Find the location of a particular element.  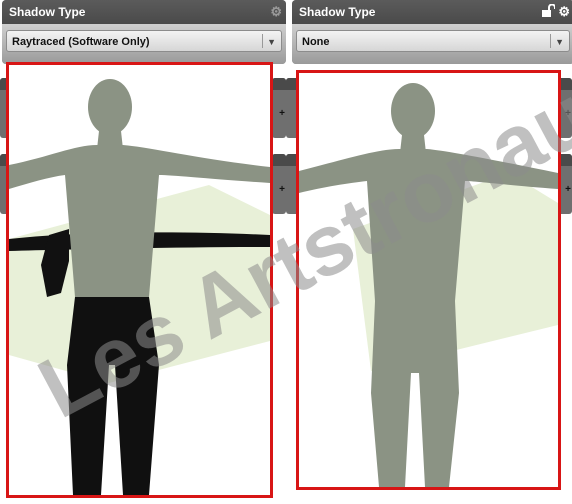

dropdown-value: Raytraced (Software Only) is located at coordinates (81, 42).